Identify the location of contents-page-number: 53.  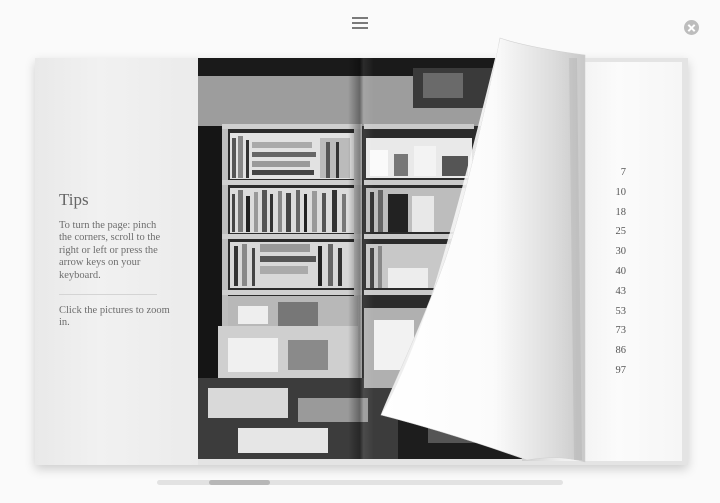
(621, 316).